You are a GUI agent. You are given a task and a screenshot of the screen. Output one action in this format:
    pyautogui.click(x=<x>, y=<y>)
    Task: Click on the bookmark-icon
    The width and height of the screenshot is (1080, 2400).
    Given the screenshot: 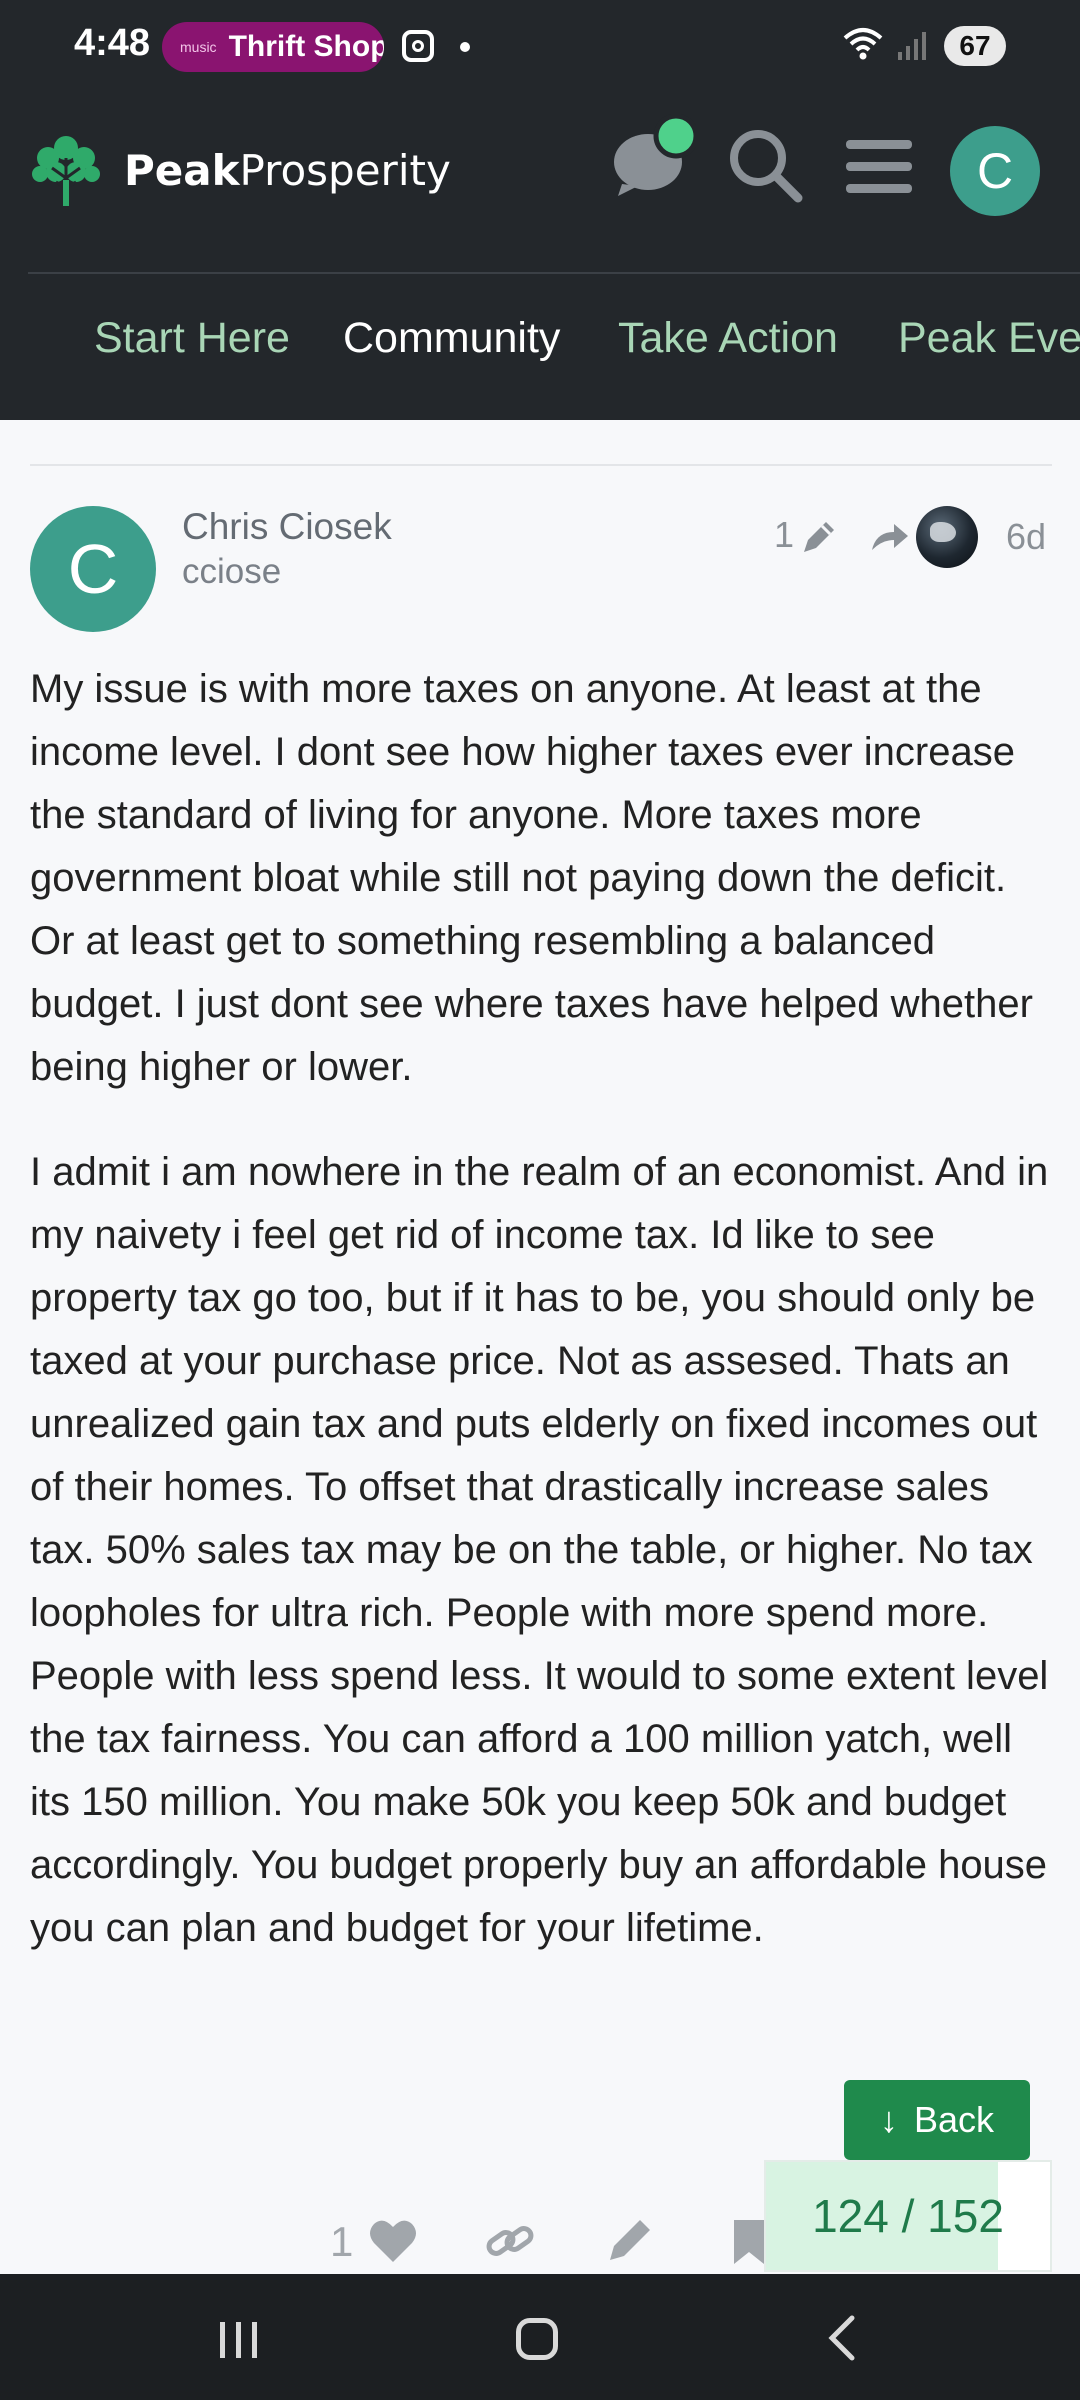 What is the action you would take?
    pyautogui.click(x=749, y=2242)
    